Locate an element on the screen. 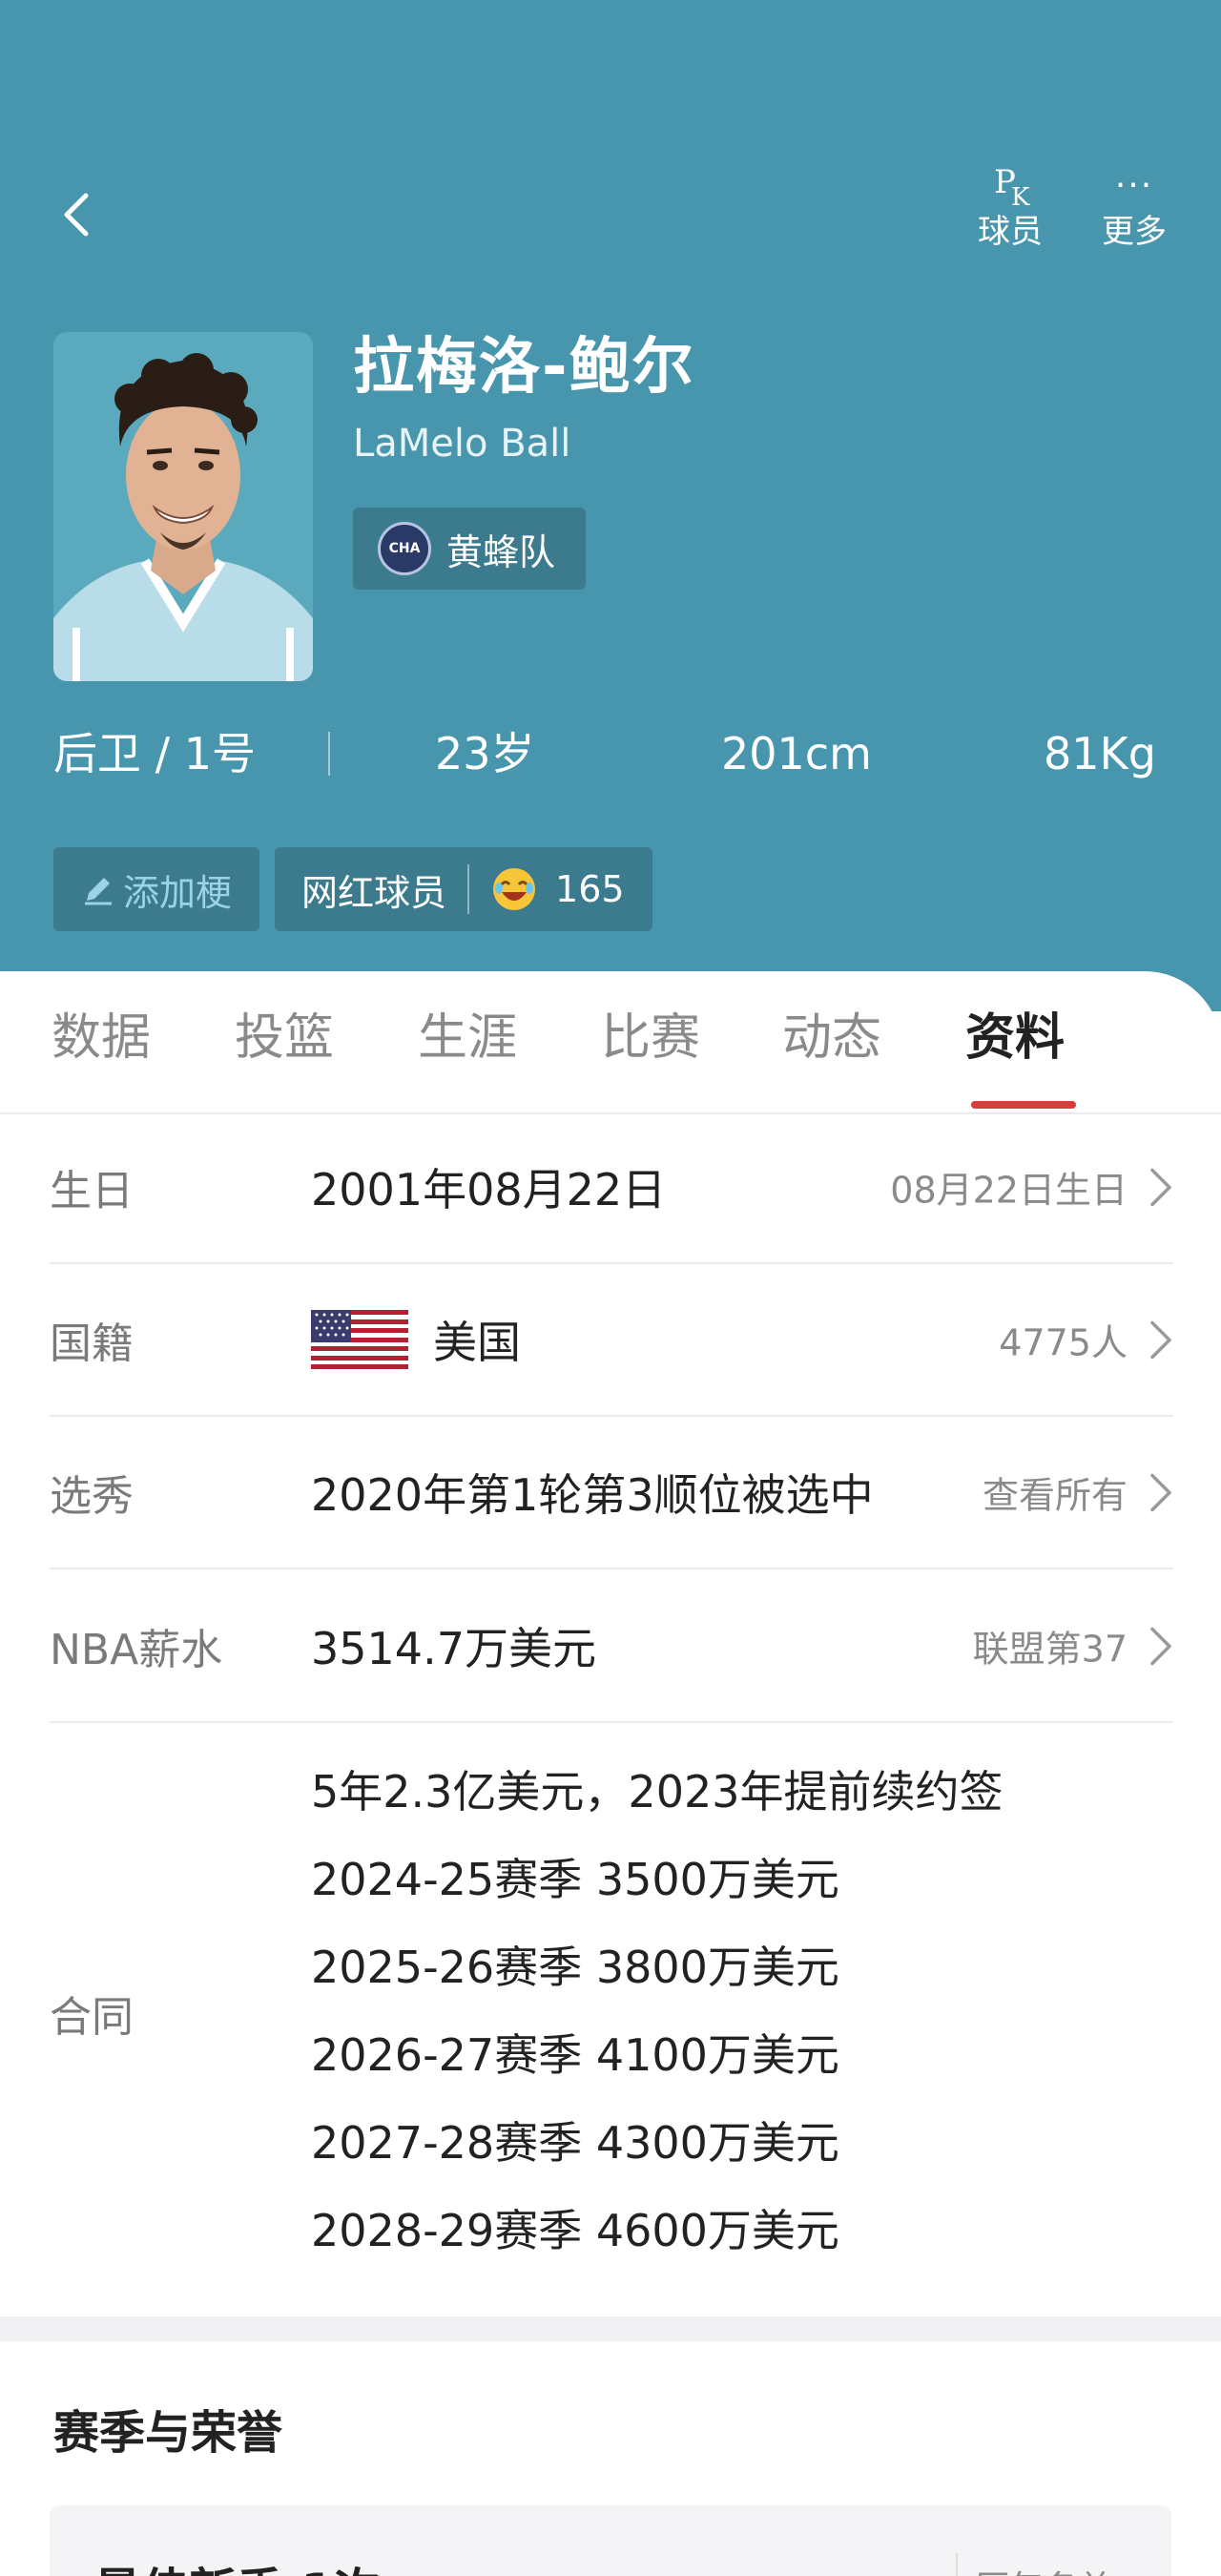 This screenshot has width=1221, height=2576. birthday-value: 2001年08月22日 is located at coordinates (489, 1189).